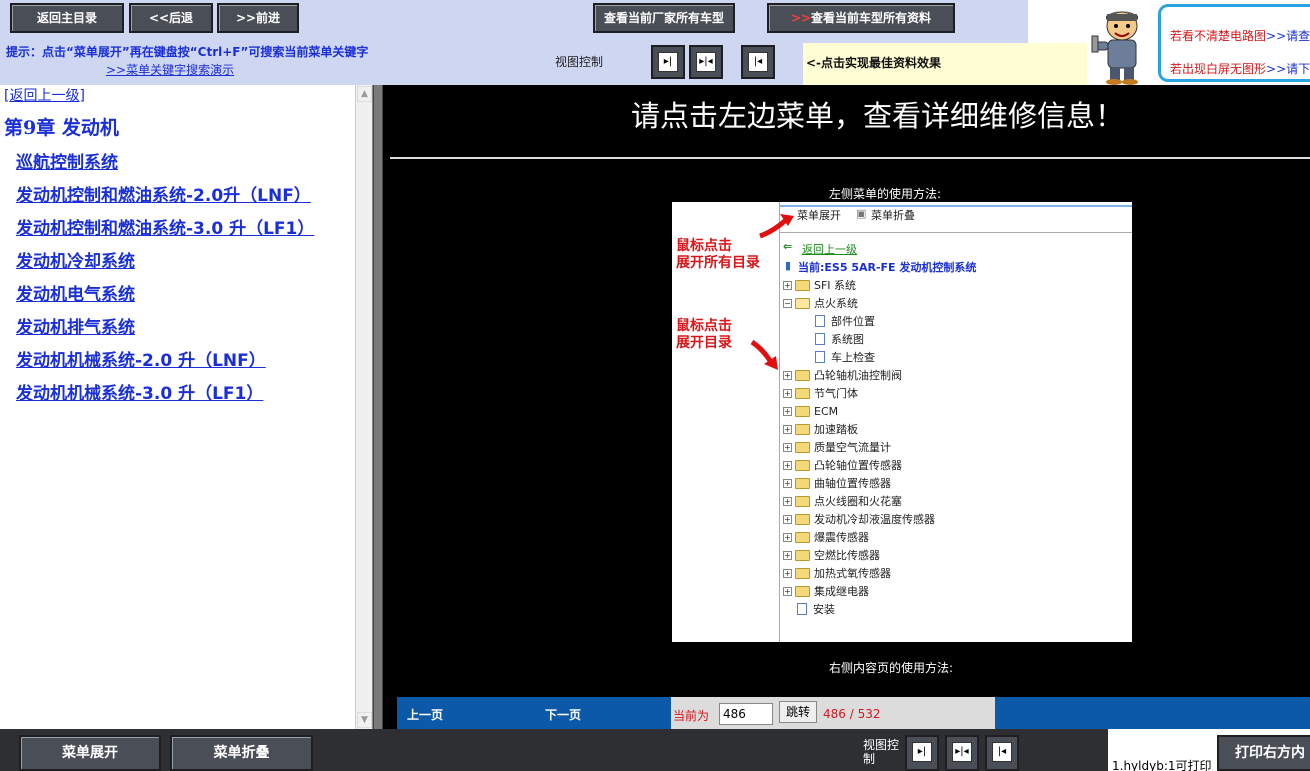 This screenshot has height=771, width=1310. What do you see at coordinates (241, 753) in the screenshot?
I see `collapse-menu-button: 菜单折叠` at bounding box center [241, 753].